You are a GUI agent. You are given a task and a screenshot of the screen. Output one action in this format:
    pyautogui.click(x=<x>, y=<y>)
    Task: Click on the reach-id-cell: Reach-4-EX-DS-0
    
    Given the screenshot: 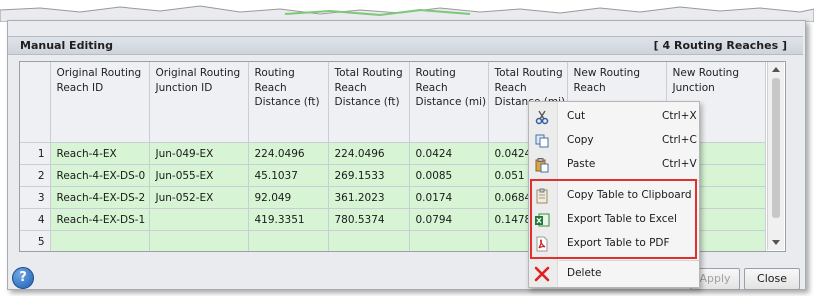 What is the action you would take?
    pyautogui.click(x=100, y=175)
    